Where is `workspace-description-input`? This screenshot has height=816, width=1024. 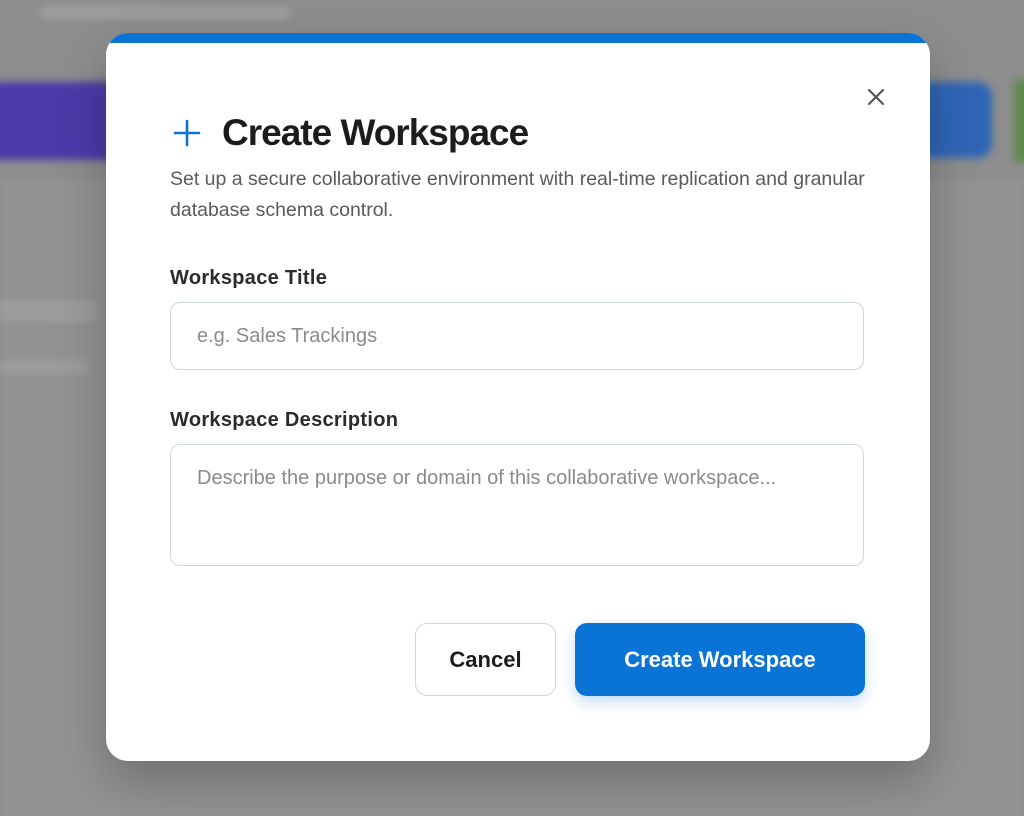 workspace-description-input is located at coordinates (517, 505).